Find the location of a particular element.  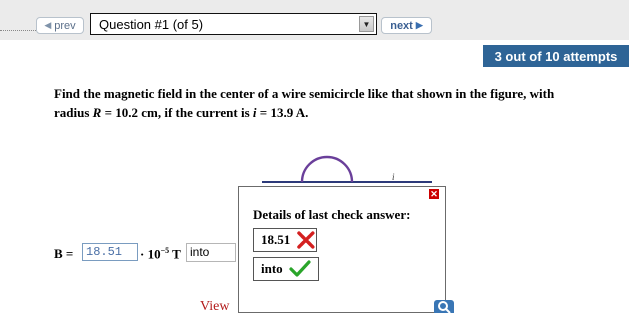

prev-button: ◀ prev is located at coordinates (60, 25).